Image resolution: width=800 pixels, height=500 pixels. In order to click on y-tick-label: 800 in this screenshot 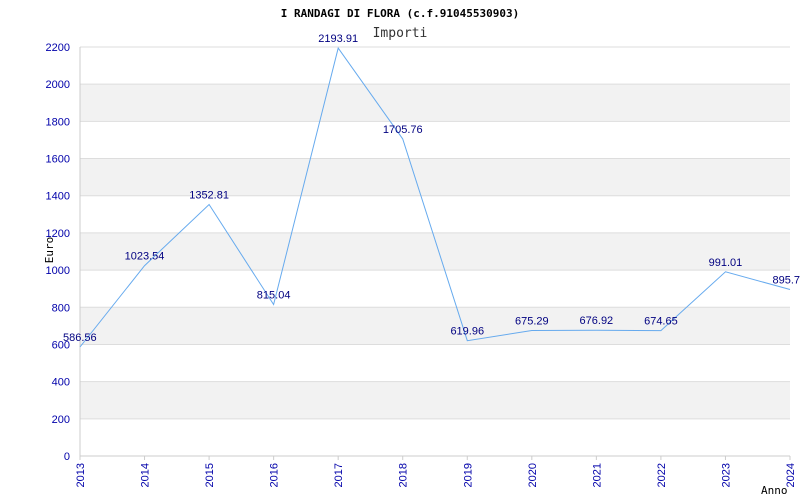, I will do `click(61, 308)`.